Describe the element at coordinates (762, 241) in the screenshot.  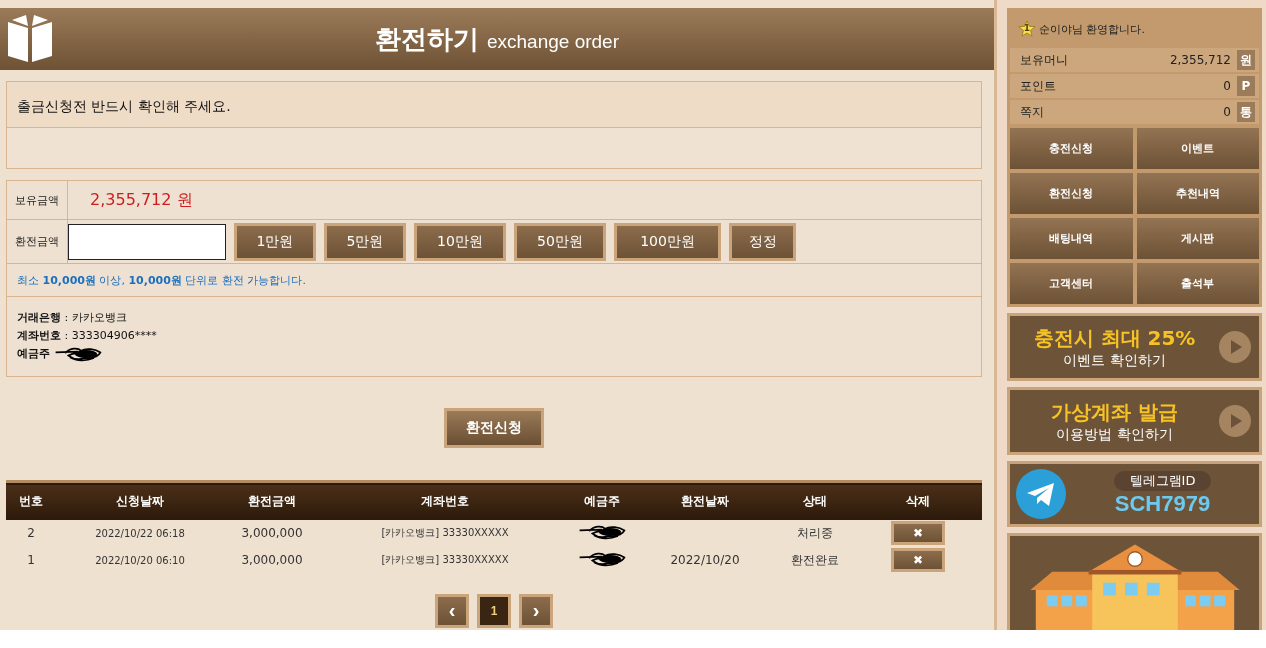
I see `reset-button: 정정` at that location.